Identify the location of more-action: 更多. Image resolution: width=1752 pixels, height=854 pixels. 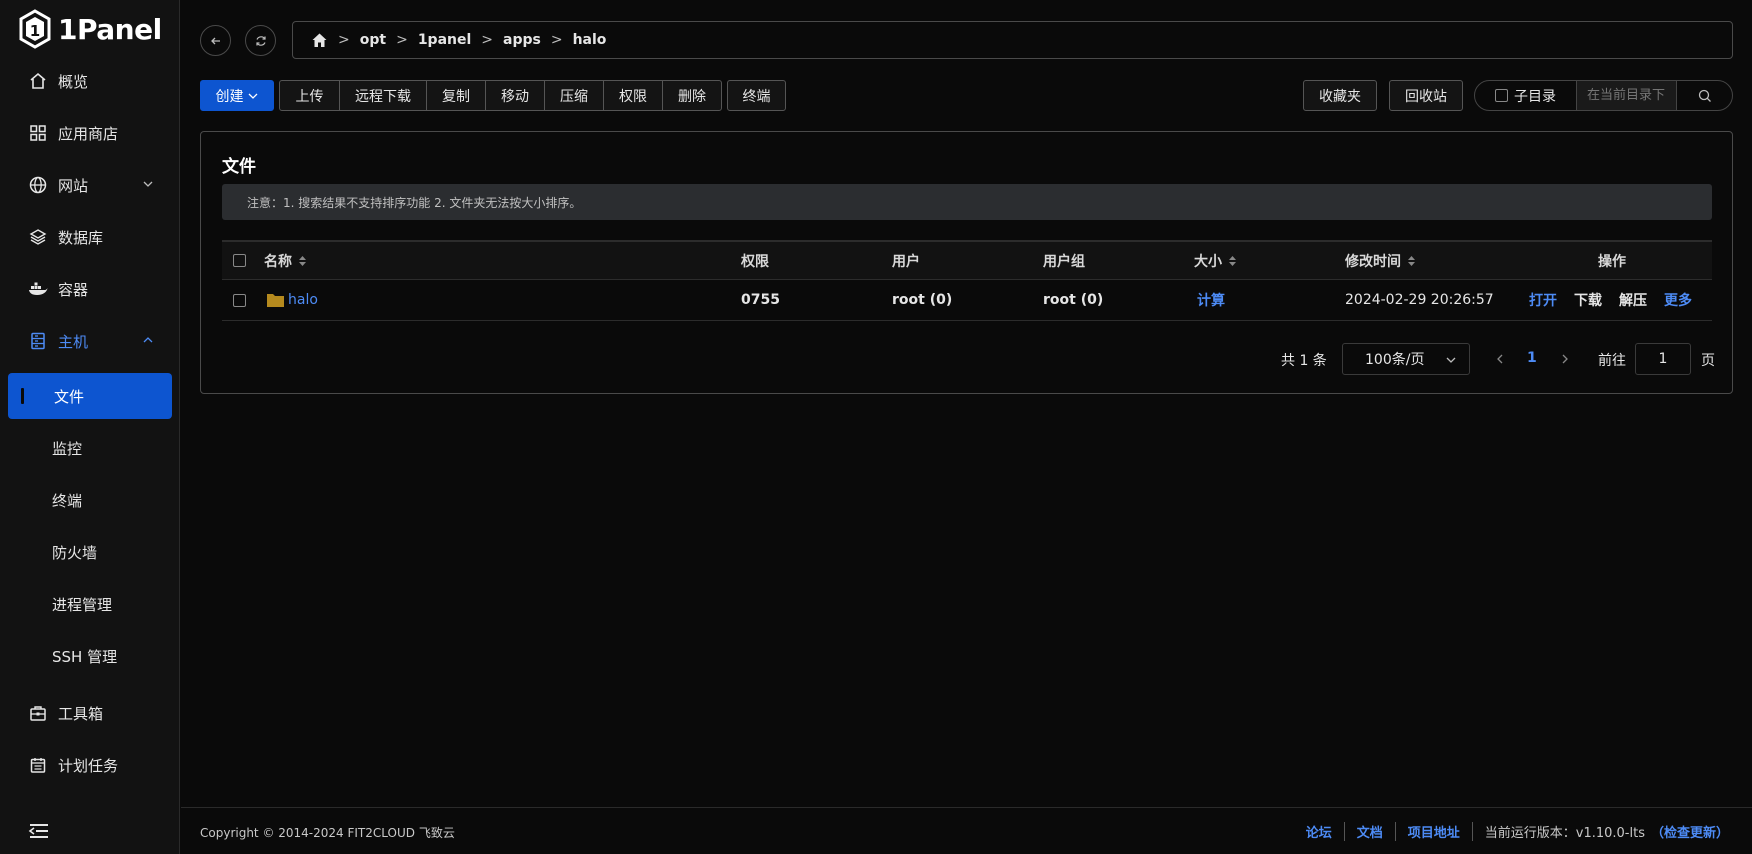
(1678, 300).